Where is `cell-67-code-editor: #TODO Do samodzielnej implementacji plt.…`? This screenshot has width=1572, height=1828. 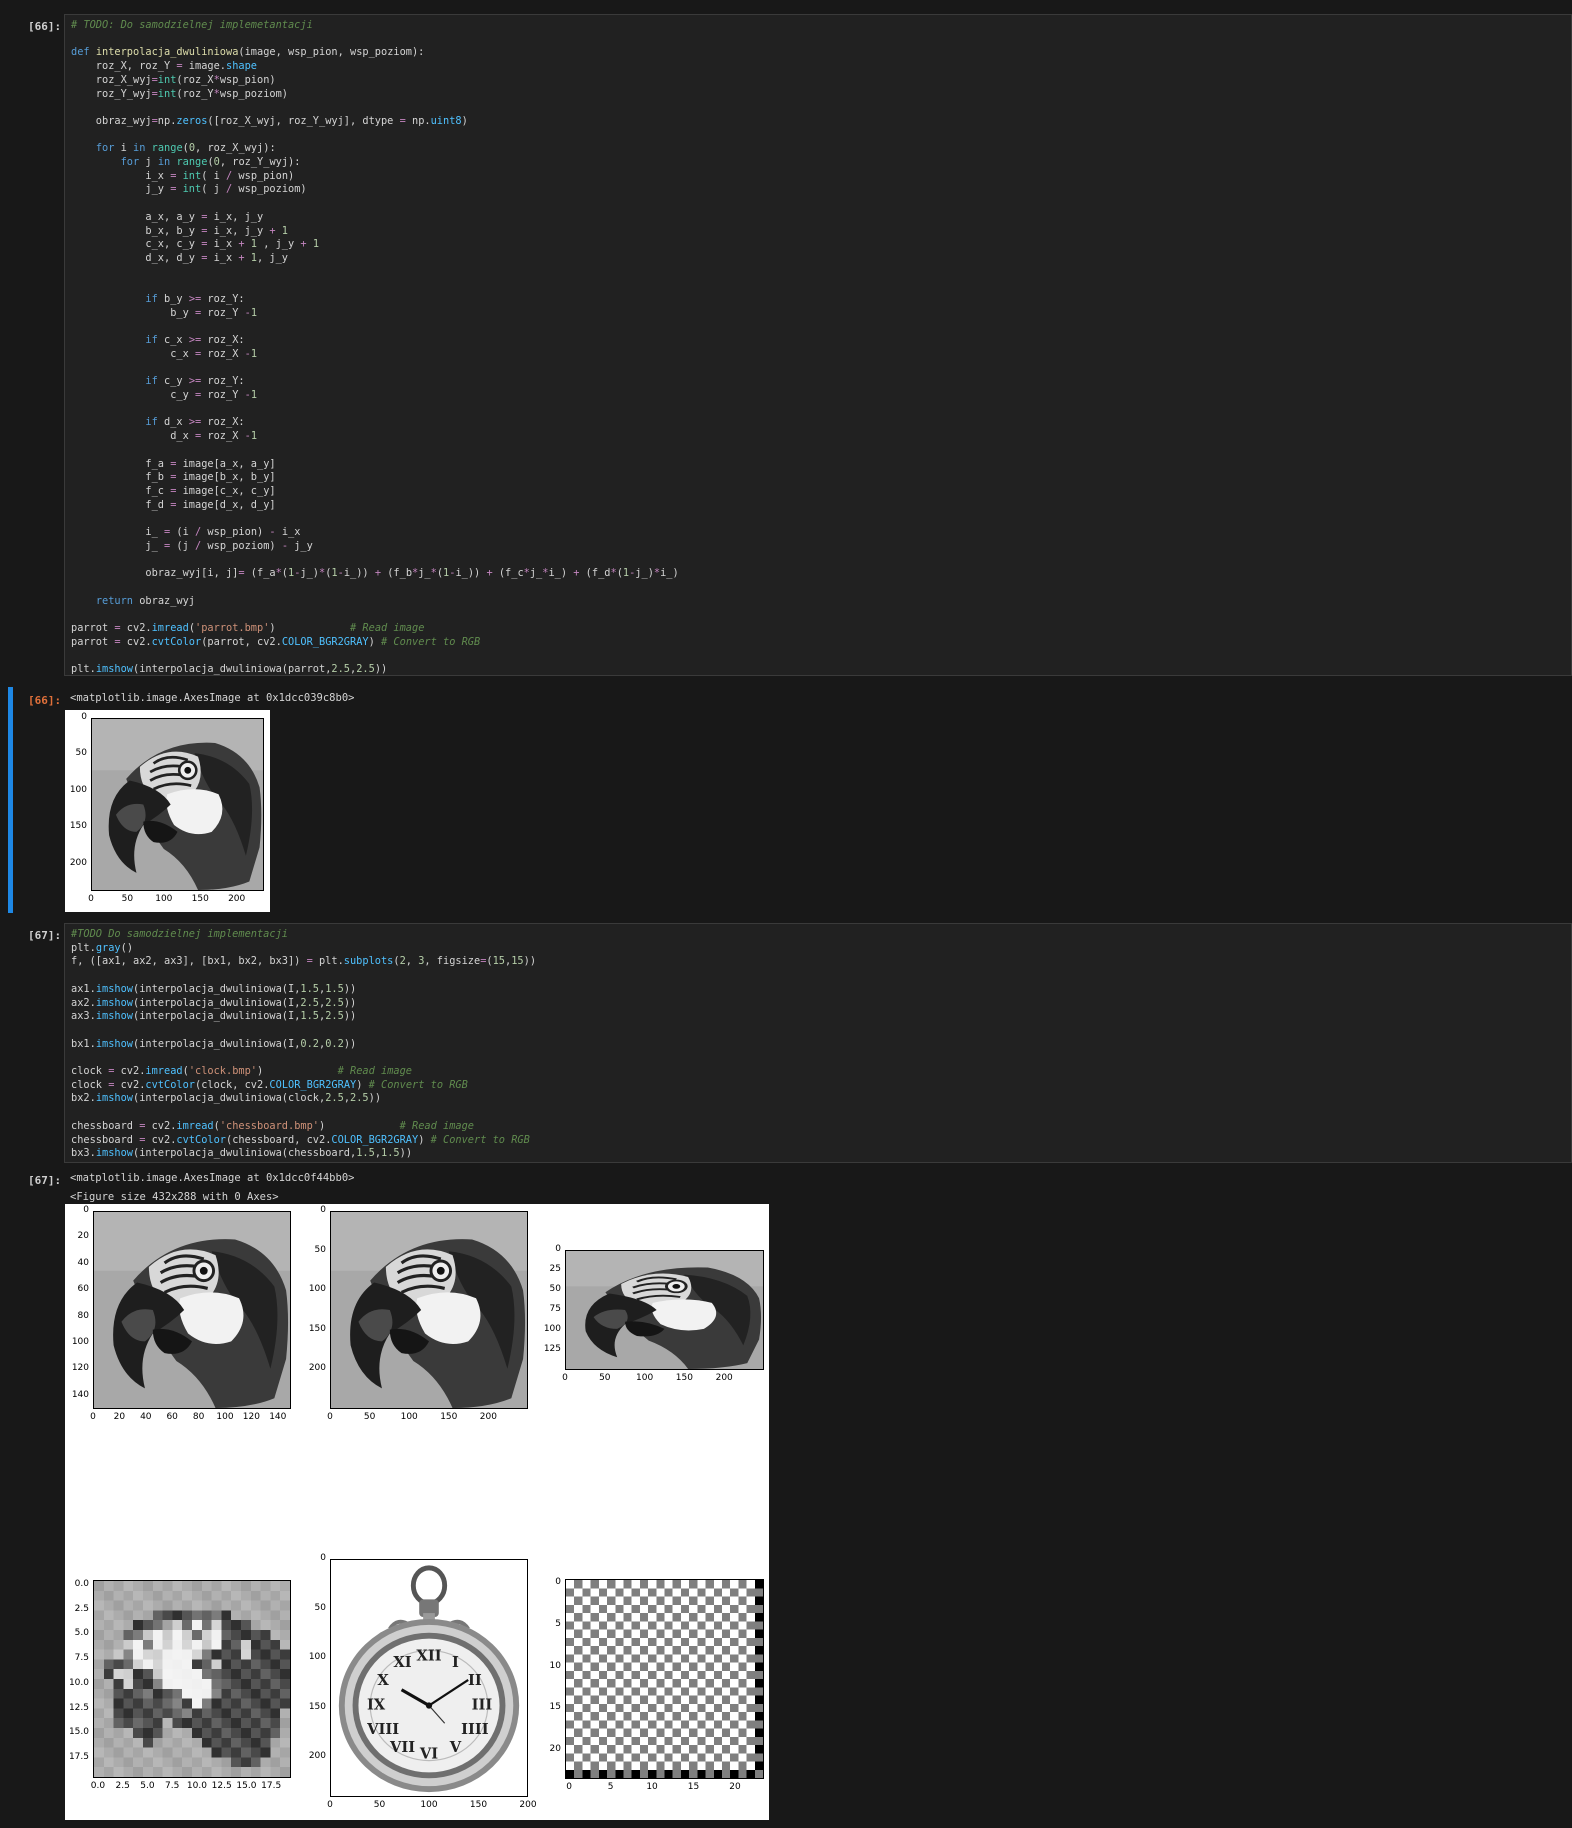 cell-67-code-editor: #TODO Do samodzielnej implementacji plt.… is located at coordinates (818, 1043).